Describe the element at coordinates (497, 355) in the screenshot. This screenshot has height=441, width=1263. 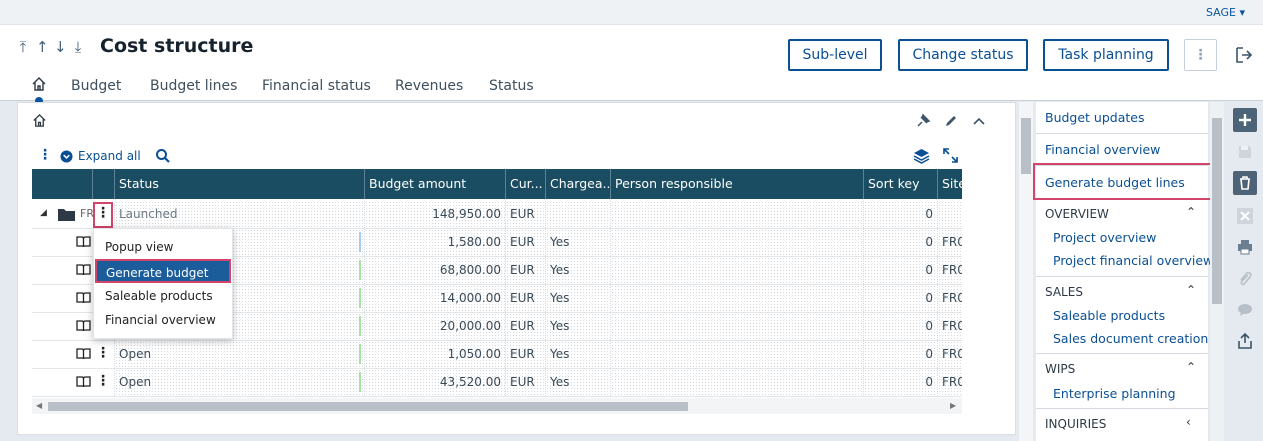
I see `table-row: ⋮ Open 1,050.00 EUR Yes 0 FR0` at that location.